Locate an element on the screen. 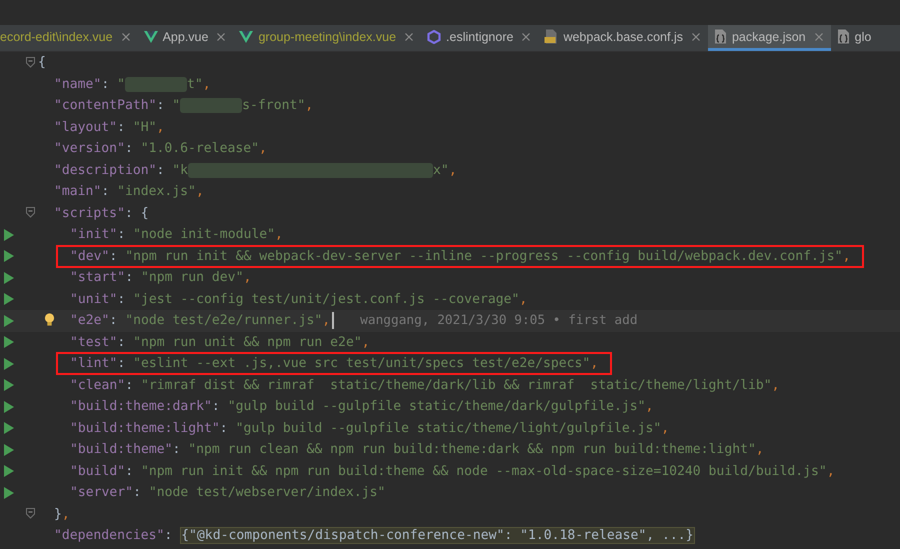 The width and height of the screenshot is (900, 549). lightbulb-icon is located at coordinates (49, 320).